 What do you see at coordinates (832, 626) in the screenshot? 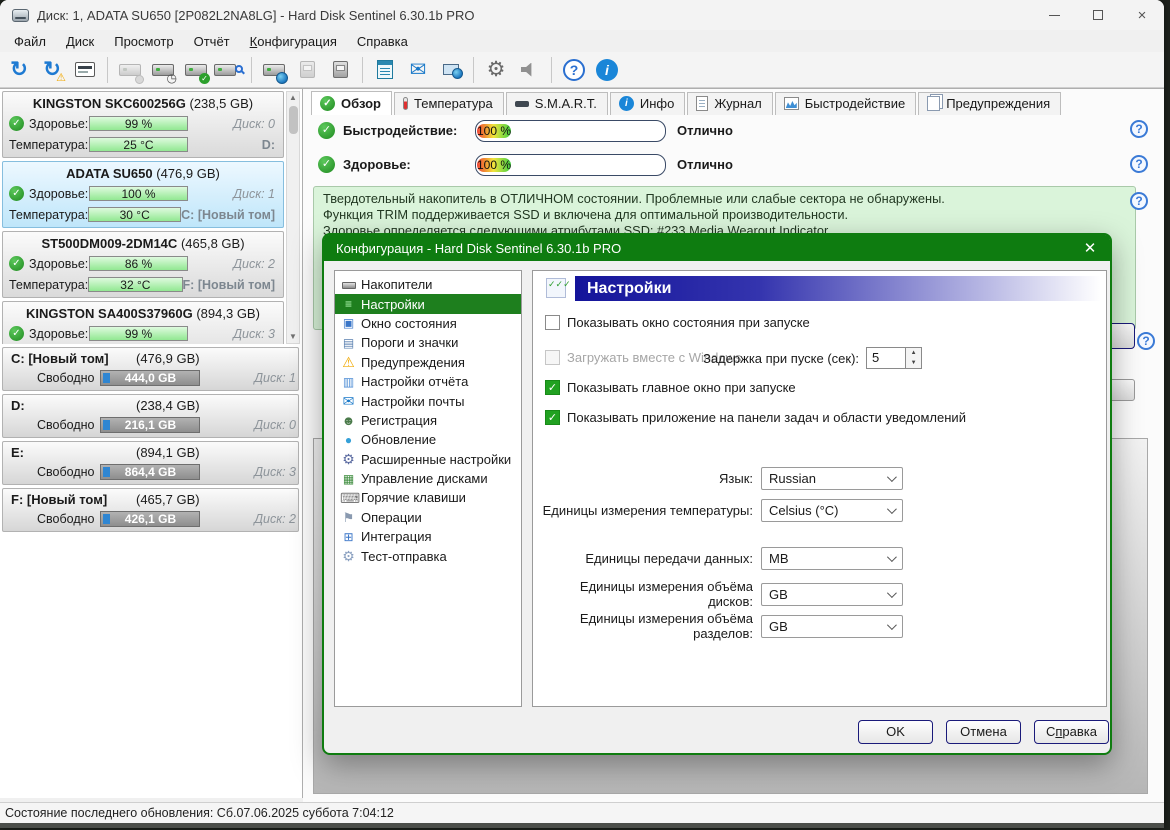
I see `partition-volume-units-select: GB` at bounding box center [832, 626].